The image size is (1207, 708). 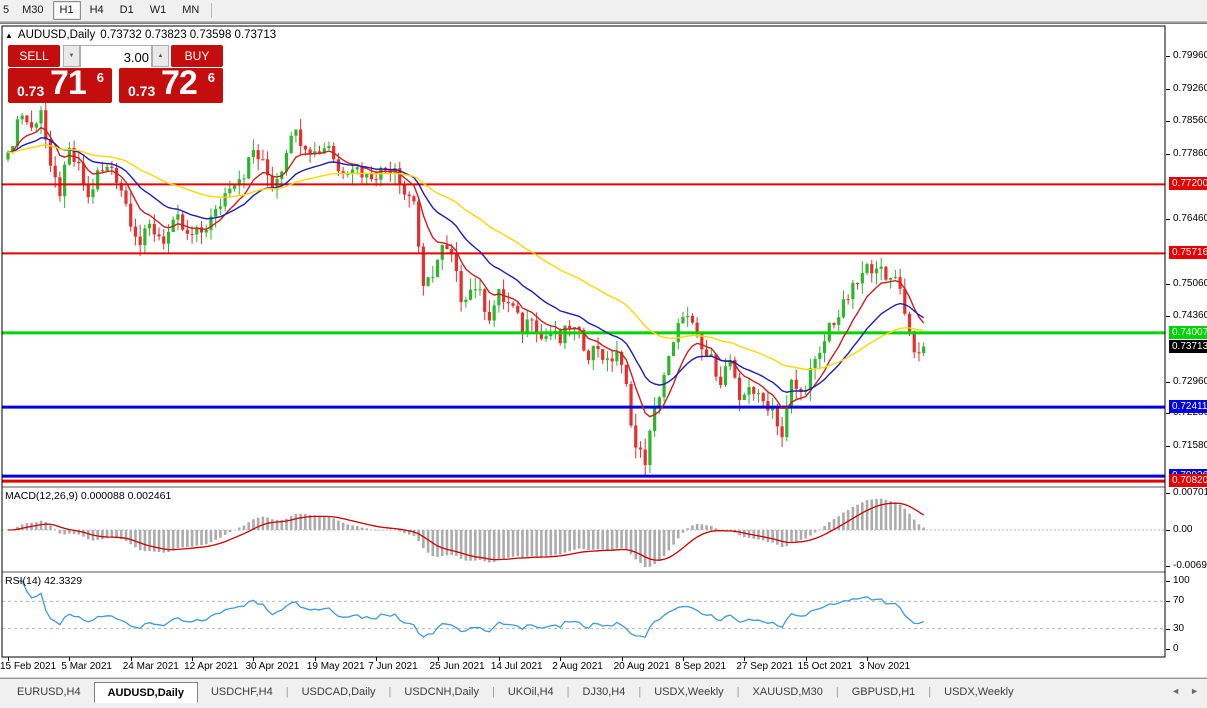 What do you see at coordinates (86, 666) in the screenshot?
I see `date-label: 5 Mar 2021` at bounding box center [86, 666].